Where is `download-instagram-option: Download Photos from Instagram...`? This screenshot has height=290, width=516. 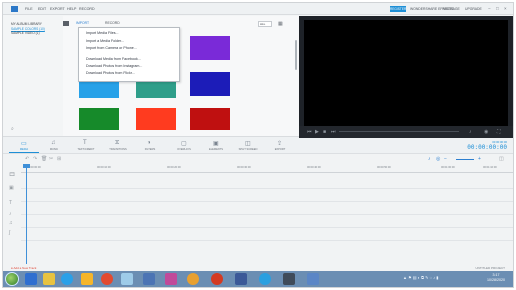 download-instagram-option: Download Photos from Instagram... is located at coordinates (114, 66).